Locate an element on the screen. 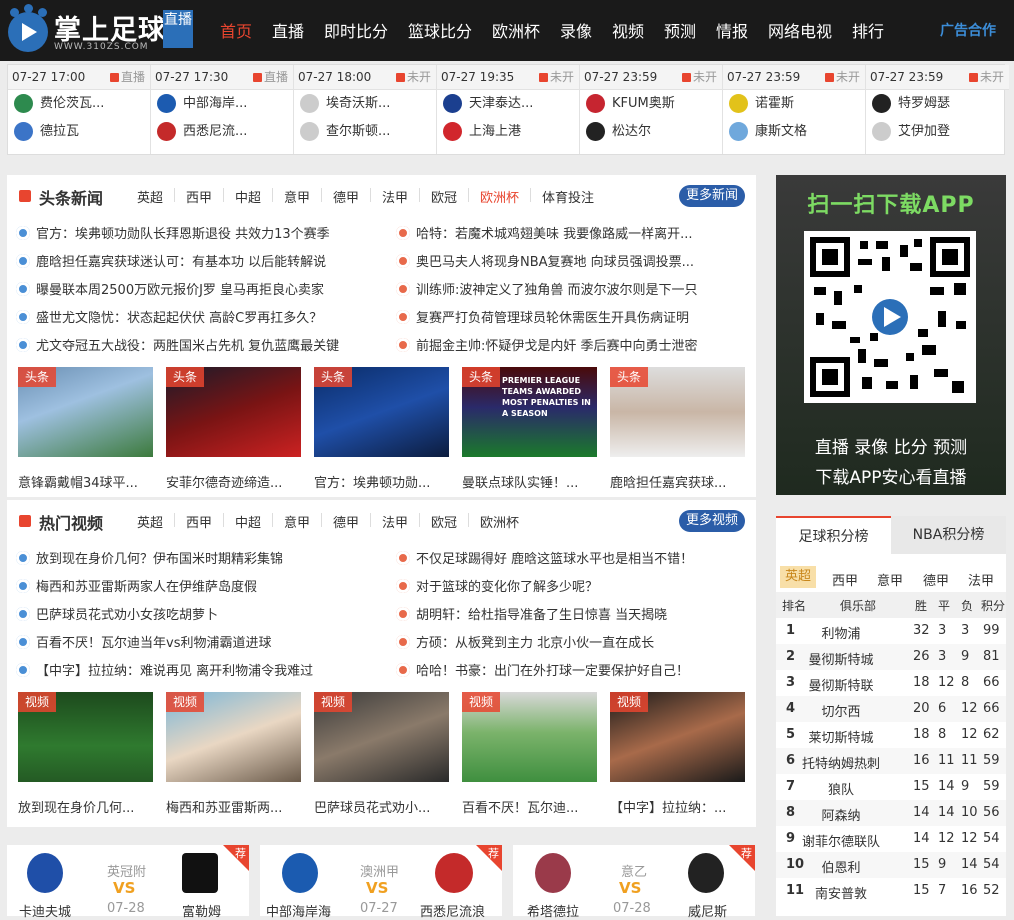 The height and width of the screenshot is (920, 1014). video-link: 方硕：从板凳到主力 北京小伙一直在成长 is located at coordinates (571, 641).